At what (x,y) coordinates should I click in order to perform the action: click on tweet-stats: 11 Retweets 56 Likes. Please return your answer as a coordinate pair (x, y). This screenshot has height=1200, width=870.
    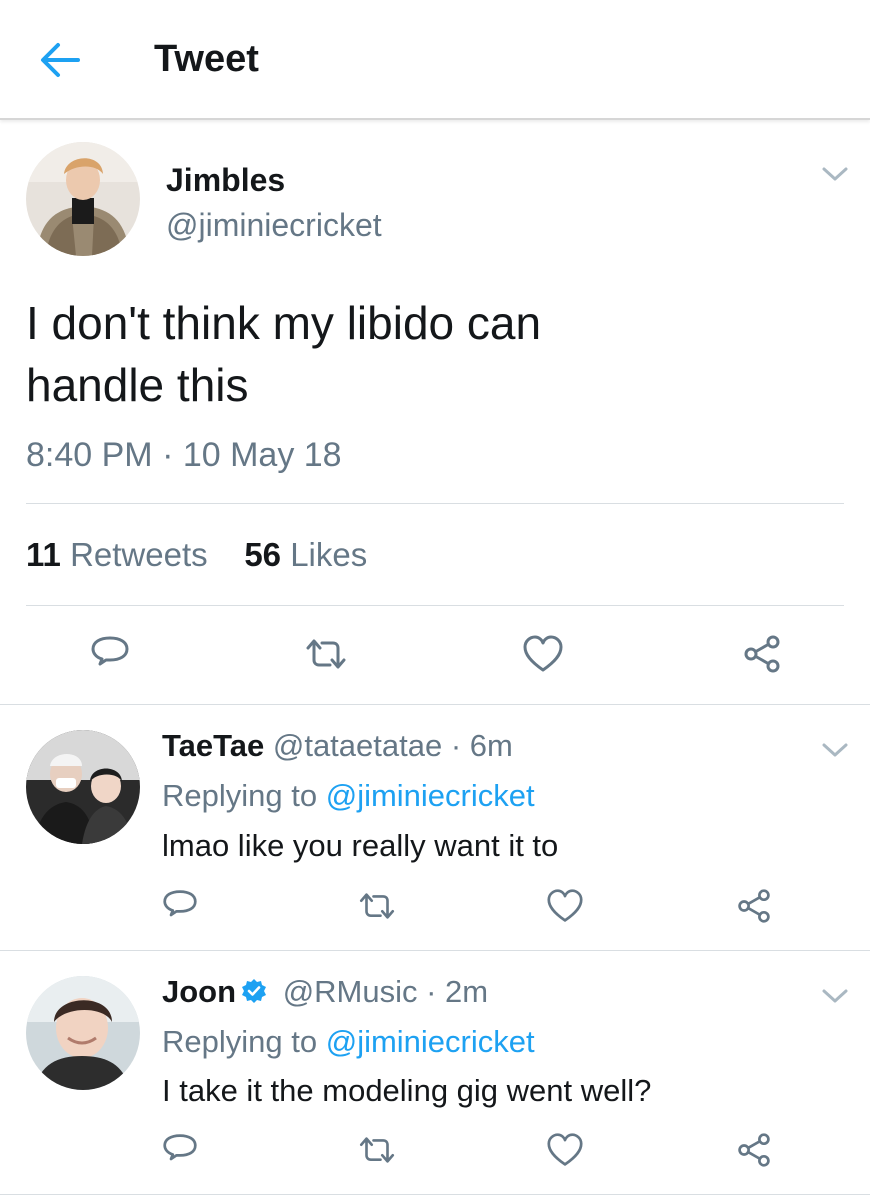
    Looking at the image, I should click on (196, 555).